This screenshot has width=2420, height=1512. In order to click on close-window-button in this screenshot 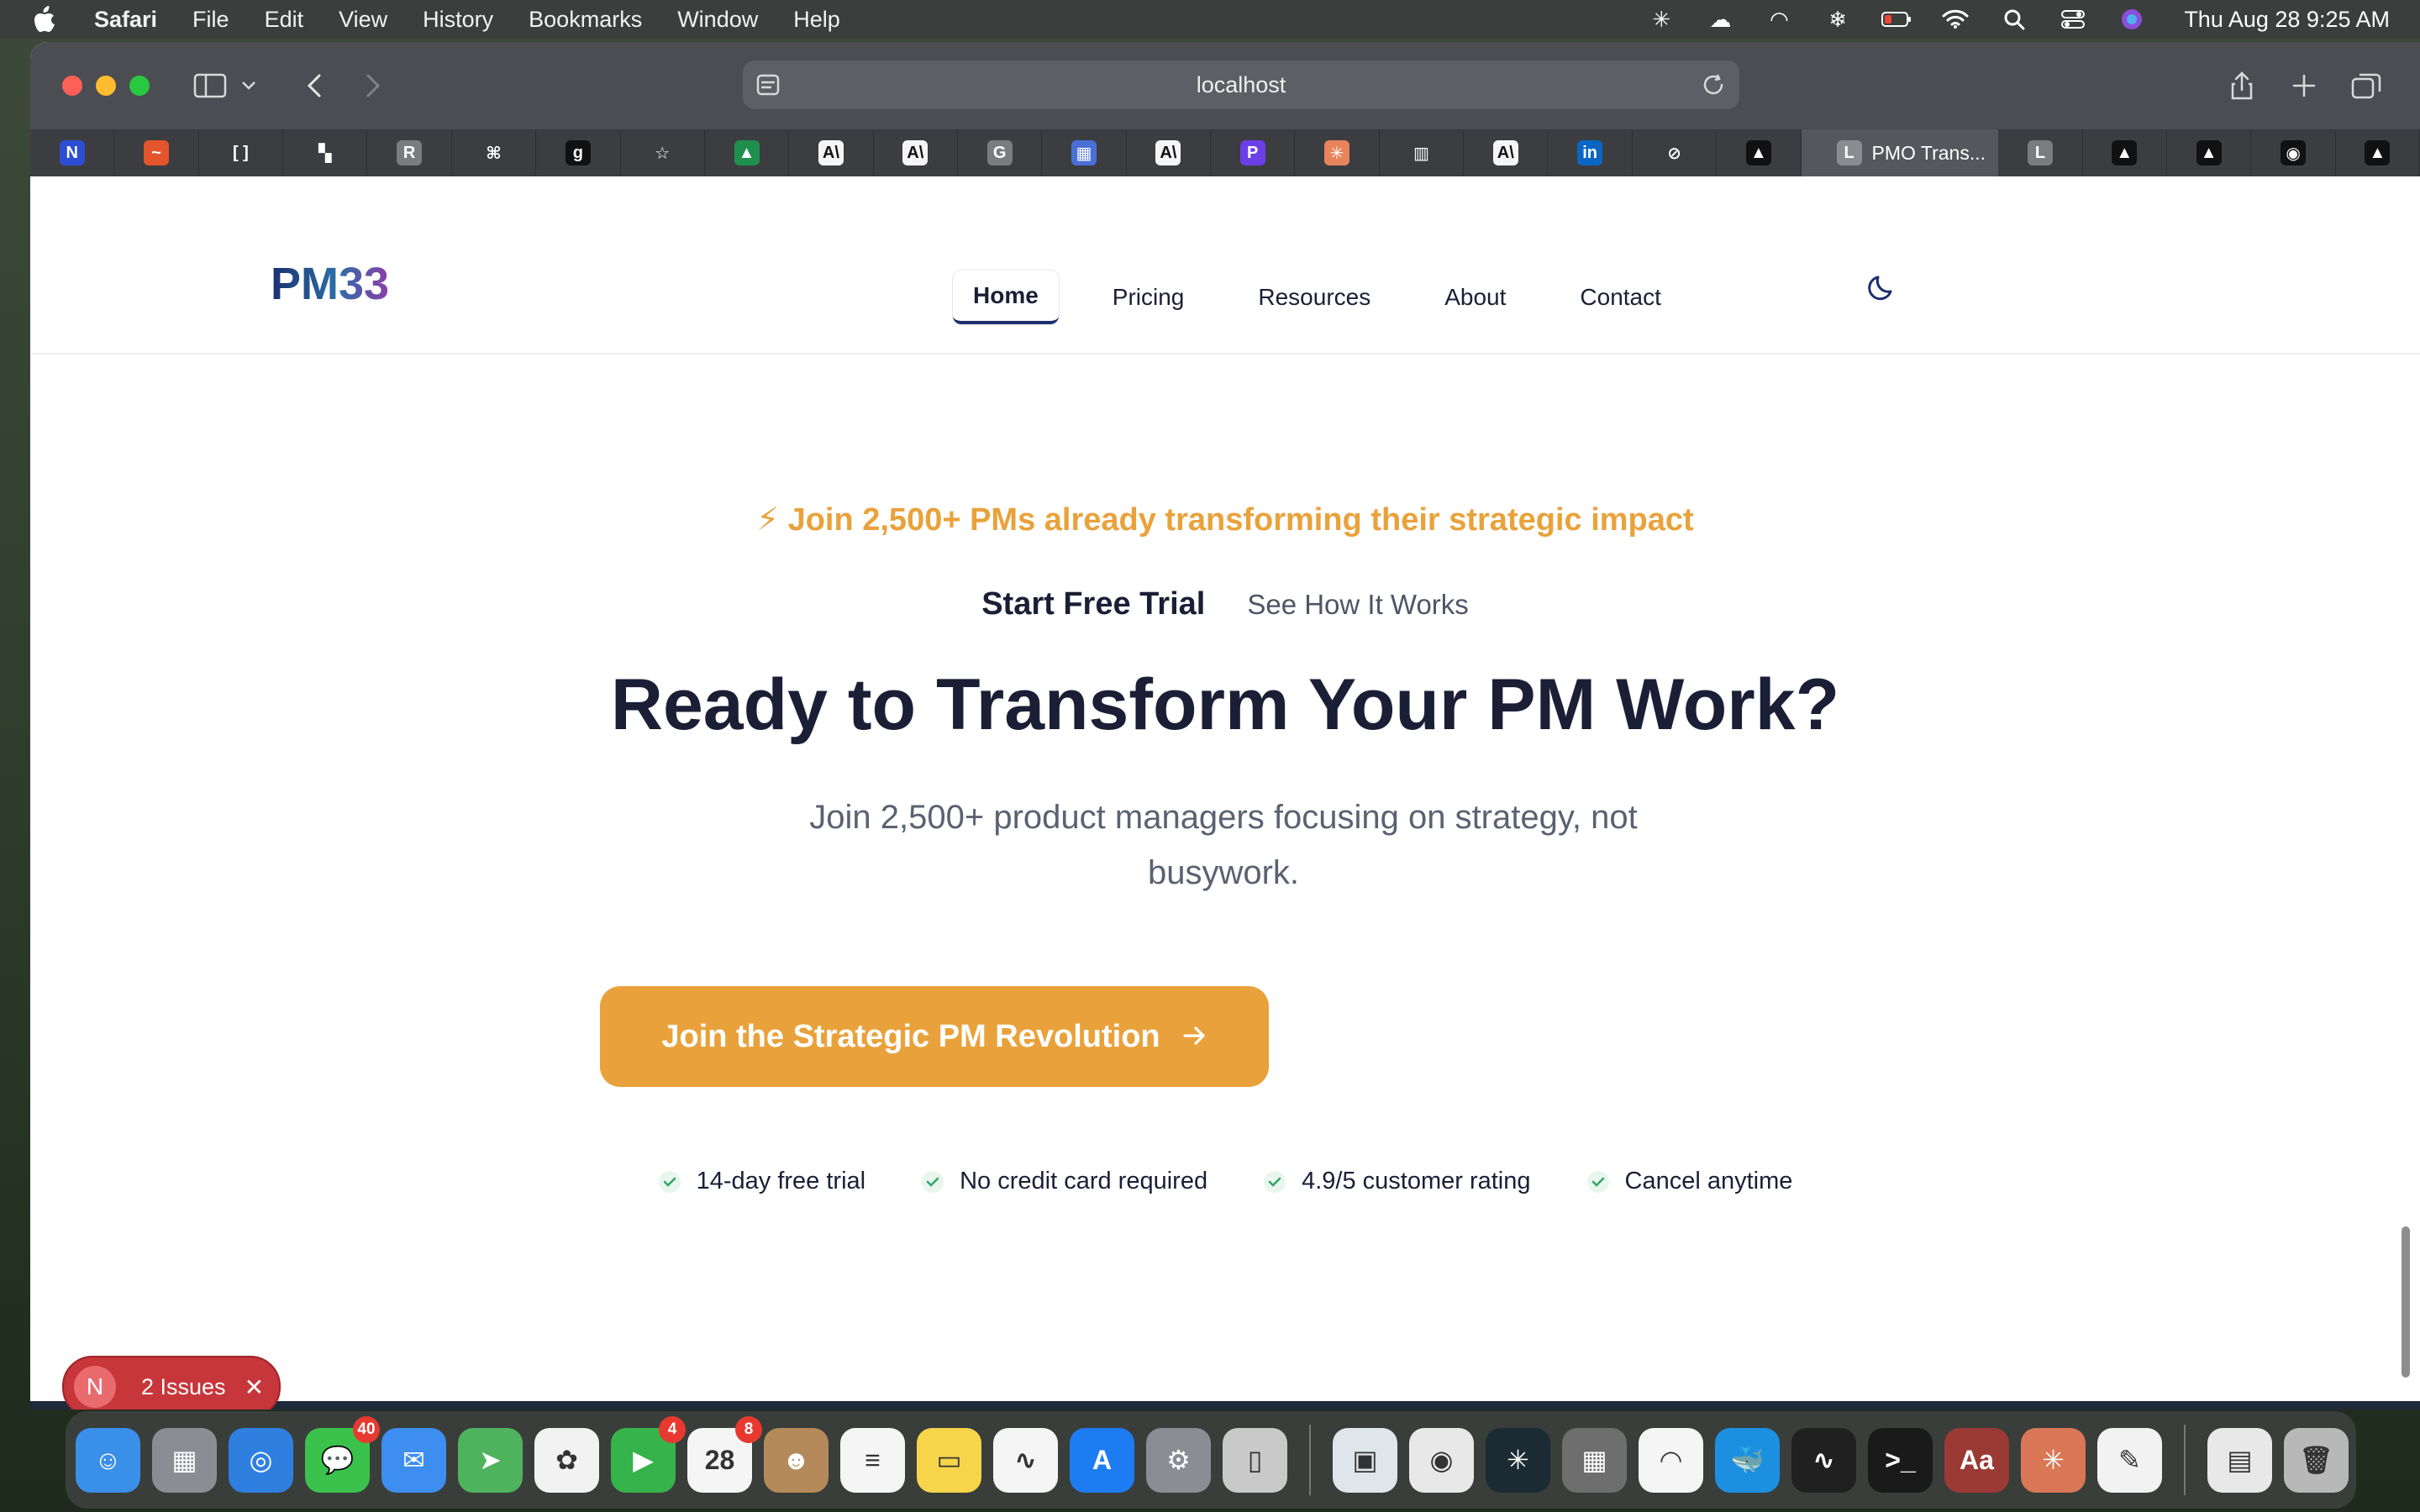, I will do `click(72, 86)`.